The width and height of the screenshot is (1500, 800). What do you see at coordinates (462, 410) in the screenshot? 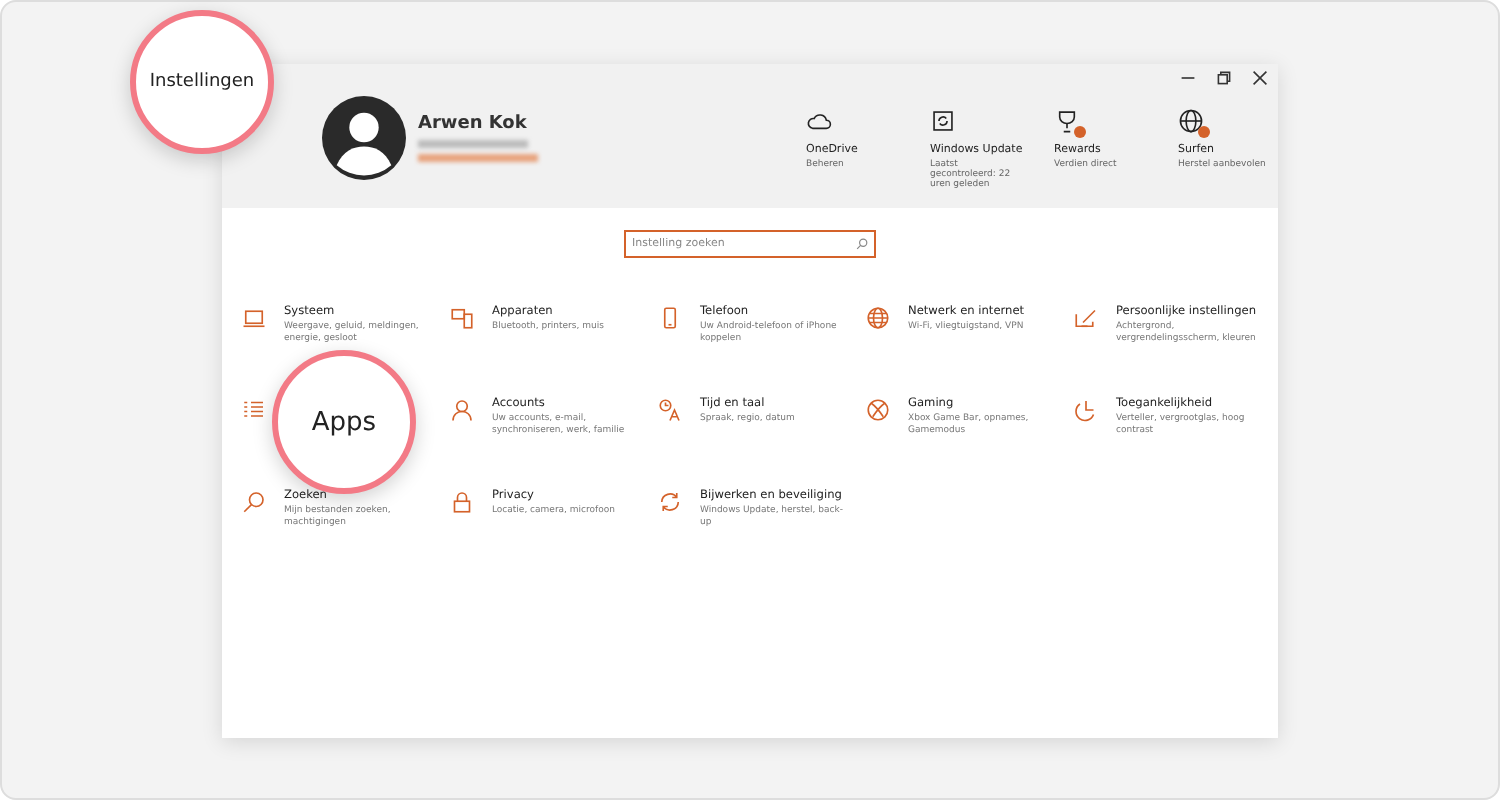
I see `person-icon` at bounding box center [462, 410].